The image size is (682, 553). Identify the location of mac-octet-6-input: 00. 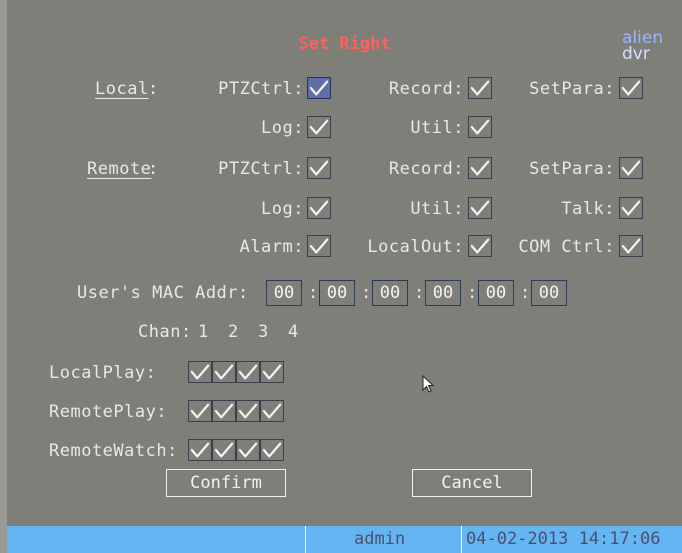
(549, 293).